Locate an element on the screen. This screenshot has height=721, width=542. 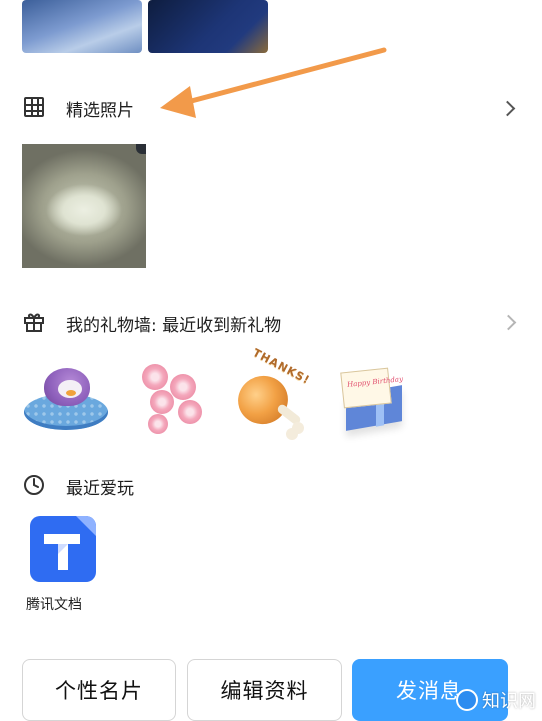
featured-photo-rice is located at coordinates (84, 206).